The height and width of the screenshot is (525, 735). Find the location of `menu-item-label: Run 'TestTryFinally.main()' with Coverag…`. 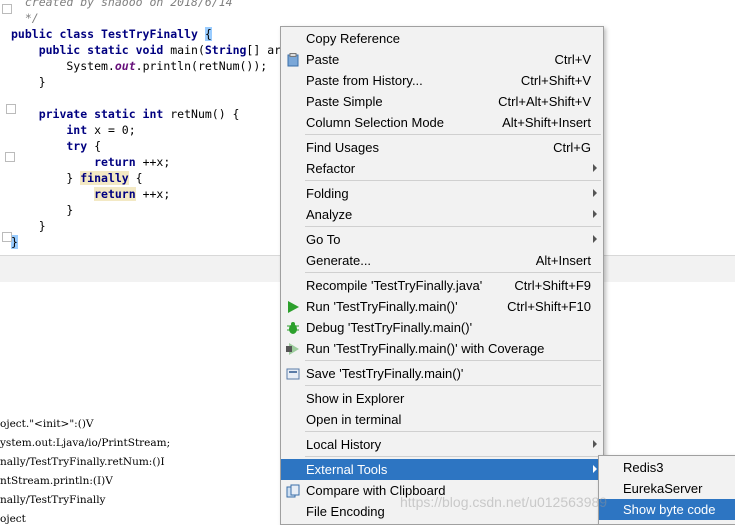

menu-item-label: Run 'TestTryFinally.main()' with Coverag… is located at coordinates (425, 348).